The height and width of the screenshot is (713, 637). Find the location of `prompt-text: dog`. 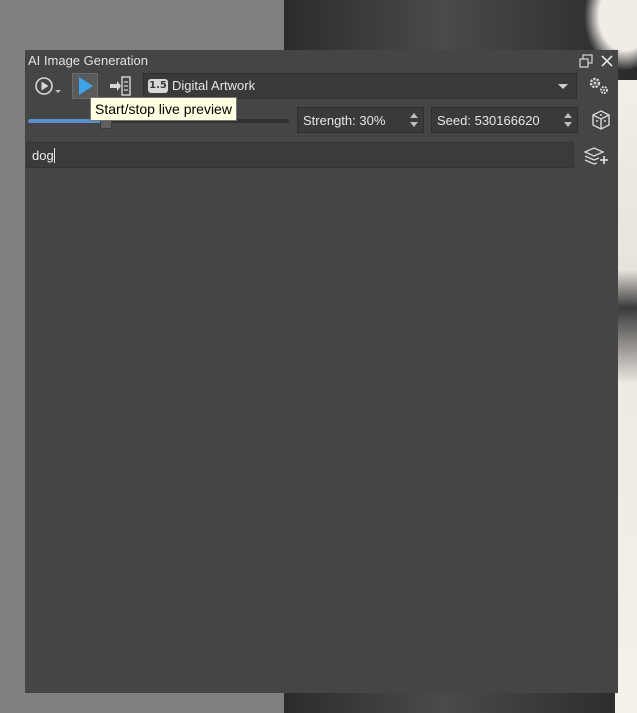

prompt-text: dog is located at coordinates (43, 155).